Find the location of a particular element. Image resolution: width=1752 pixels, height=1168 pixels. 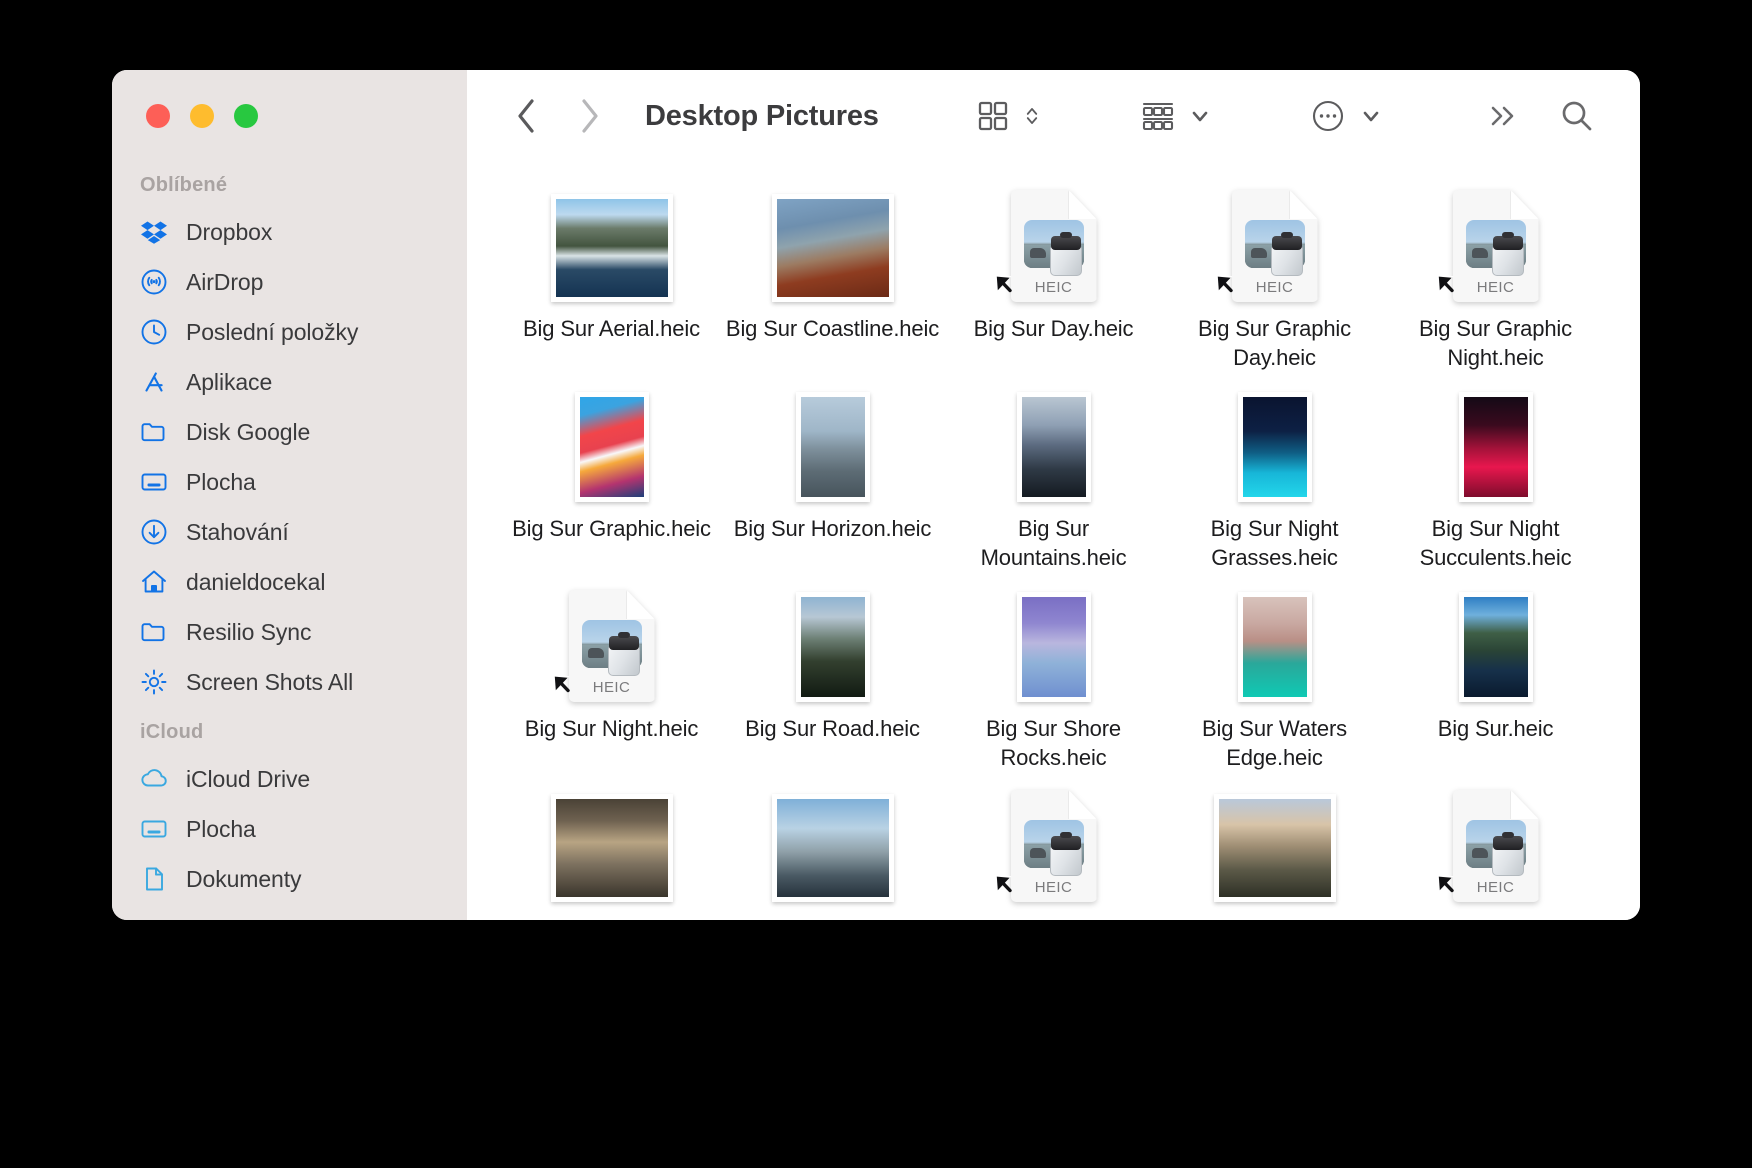

more-actions-button is located at coordinates (1346, 116).